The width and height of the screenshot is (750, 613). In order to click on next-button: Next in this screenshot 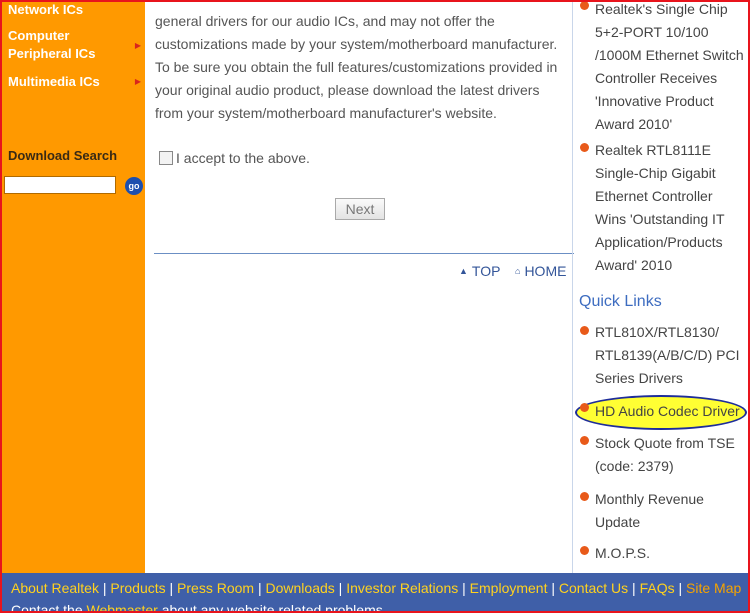, I will do `click(360, 209)`.